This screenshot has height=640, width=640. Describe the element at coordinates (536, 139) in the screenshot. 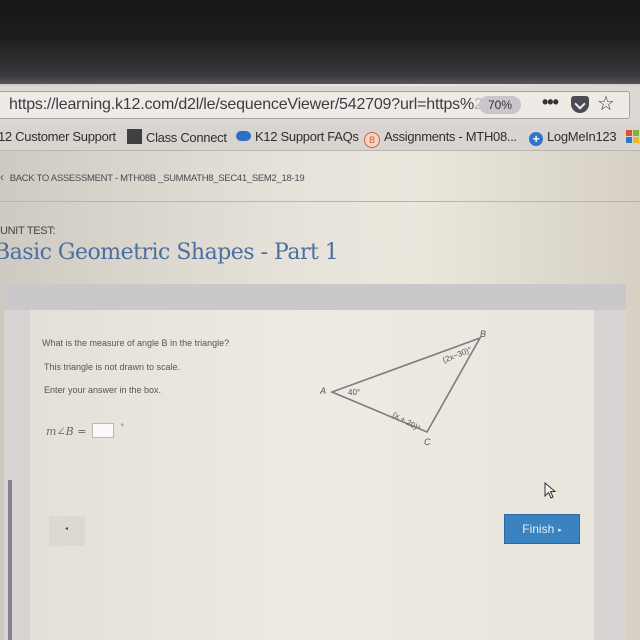

I see `plus-icon: +` at that location.